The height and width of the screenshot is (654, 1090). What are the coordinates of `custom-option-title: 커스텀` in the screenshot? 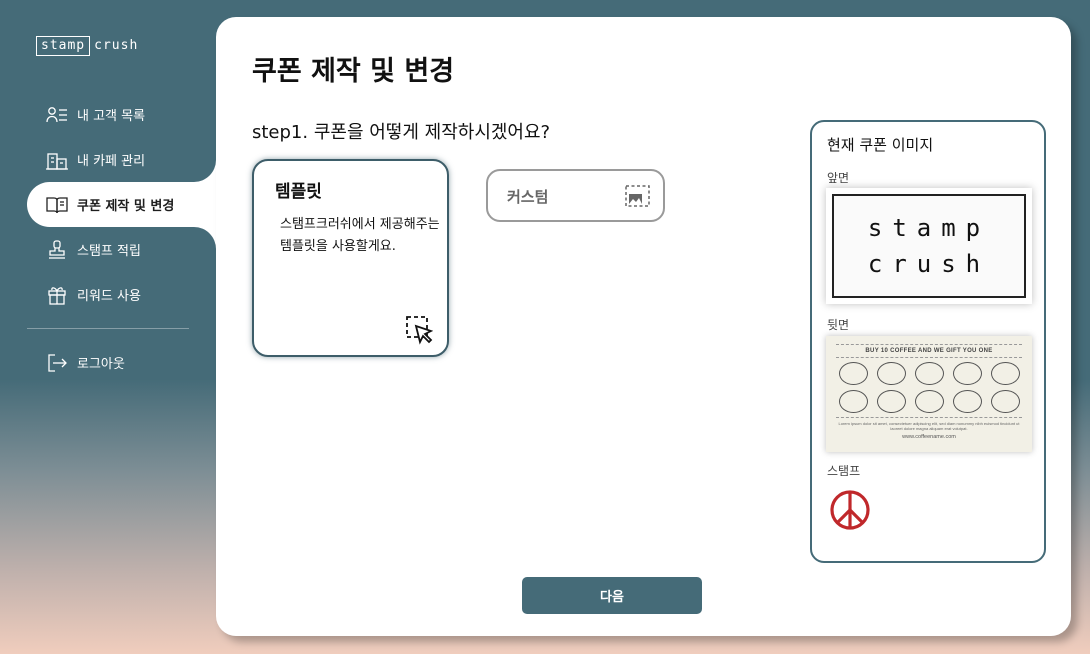 It's located at (528, 197).